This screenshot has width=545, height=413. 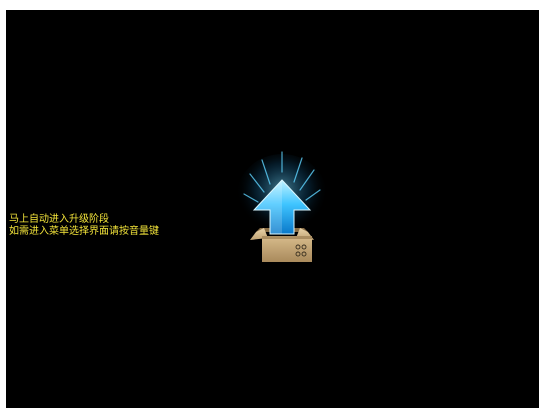 I want to click on upgrade-message: 马上自动进入升级阶段 如需进入菜单选择界面请按音量键, so click(x=84, y=226).